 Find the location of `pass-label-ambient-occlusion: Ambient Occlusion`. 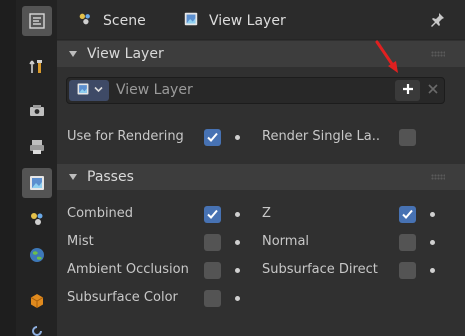

pass-label-ambient-occlusion: Ambient Occlusion is located at coordinates (128, 269).